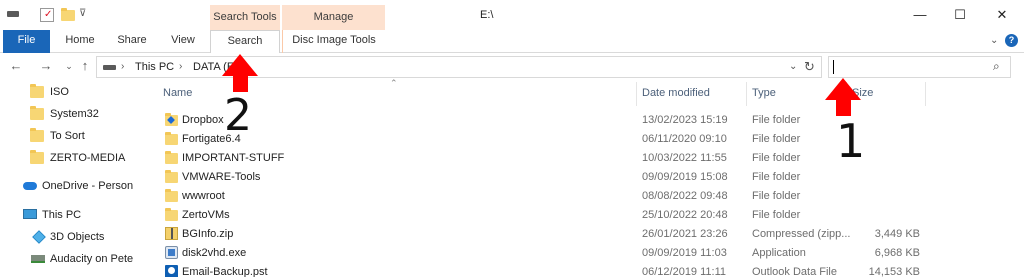  Describe the element at coordinates (1011, 40) in the screenshot. I see `help-icon: ?` at that location.